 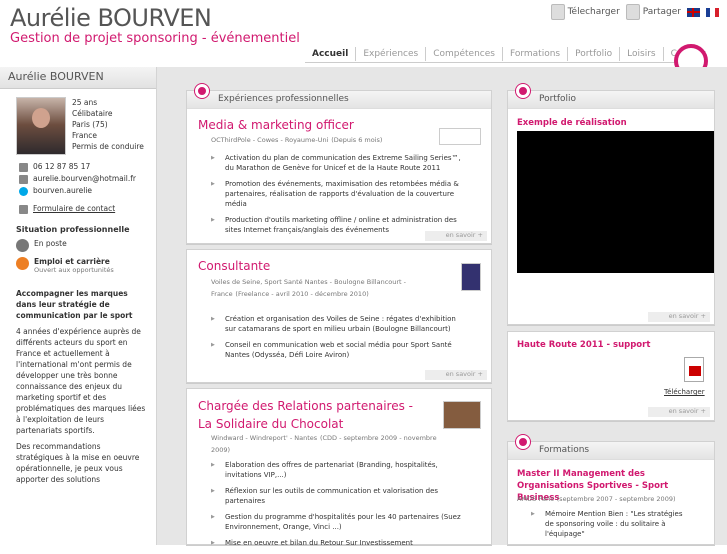 What do you see at coordinates (73, 229) in the screenshot?
I see `situation-heading: Situation professionnelle` at bounding box center [73, 229].